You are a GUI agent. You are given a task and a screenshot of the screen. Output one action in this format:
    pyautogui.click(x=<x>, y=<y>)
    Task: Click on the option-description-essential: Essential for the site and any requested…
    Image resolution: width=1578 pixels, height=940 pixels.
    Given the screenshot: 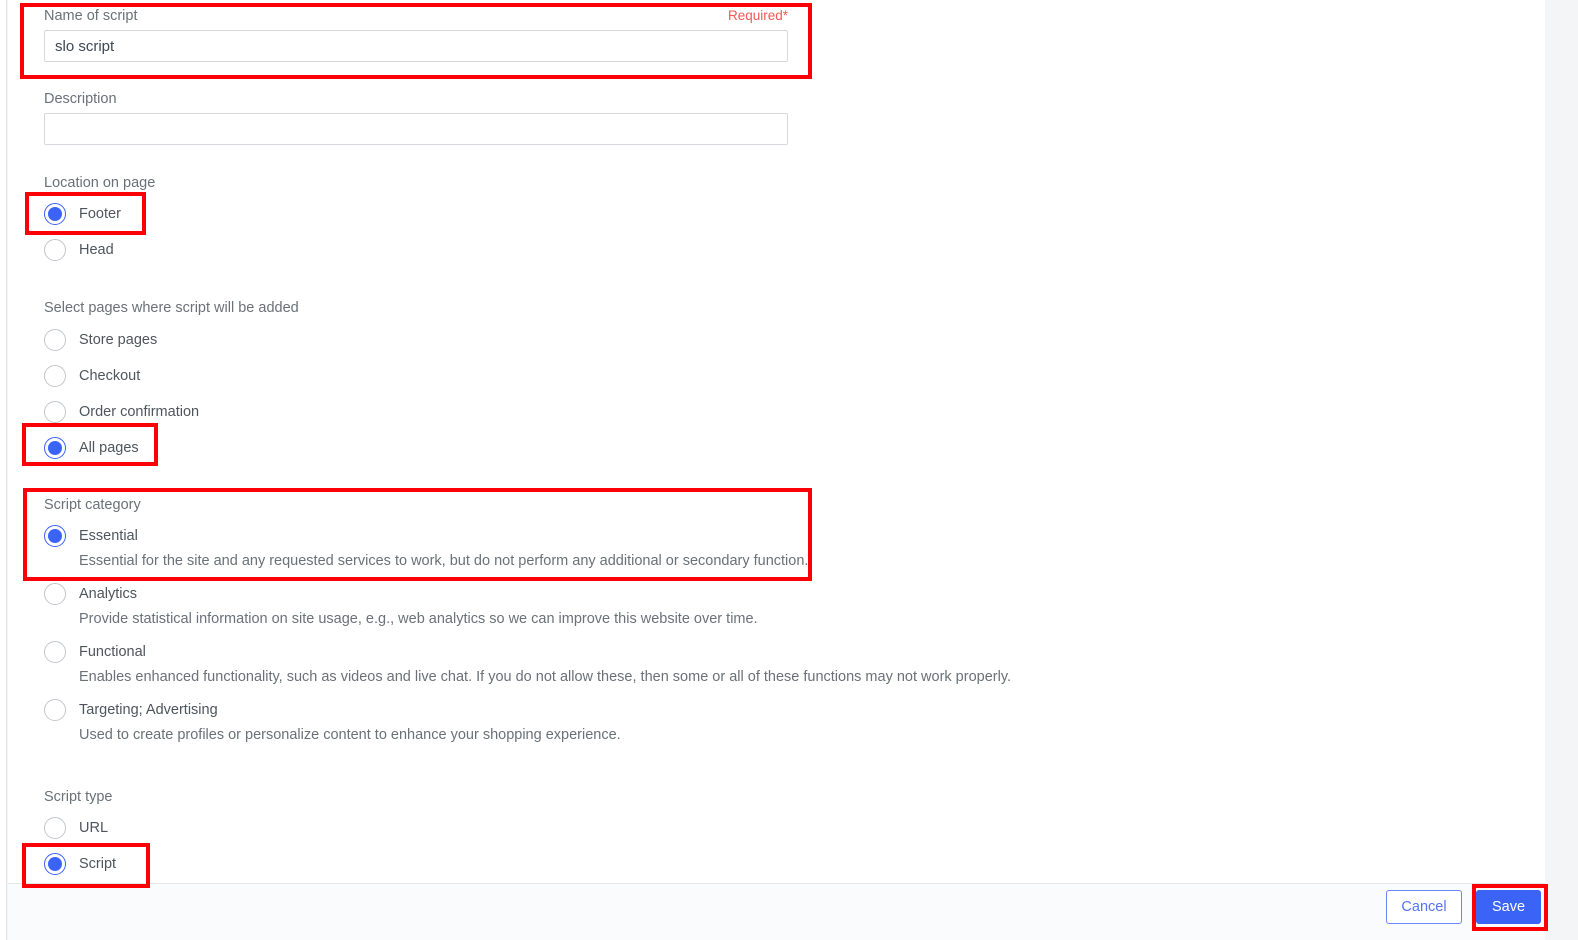 What is the action you would take?
    pyautogui.click(x=444, y=561)
    